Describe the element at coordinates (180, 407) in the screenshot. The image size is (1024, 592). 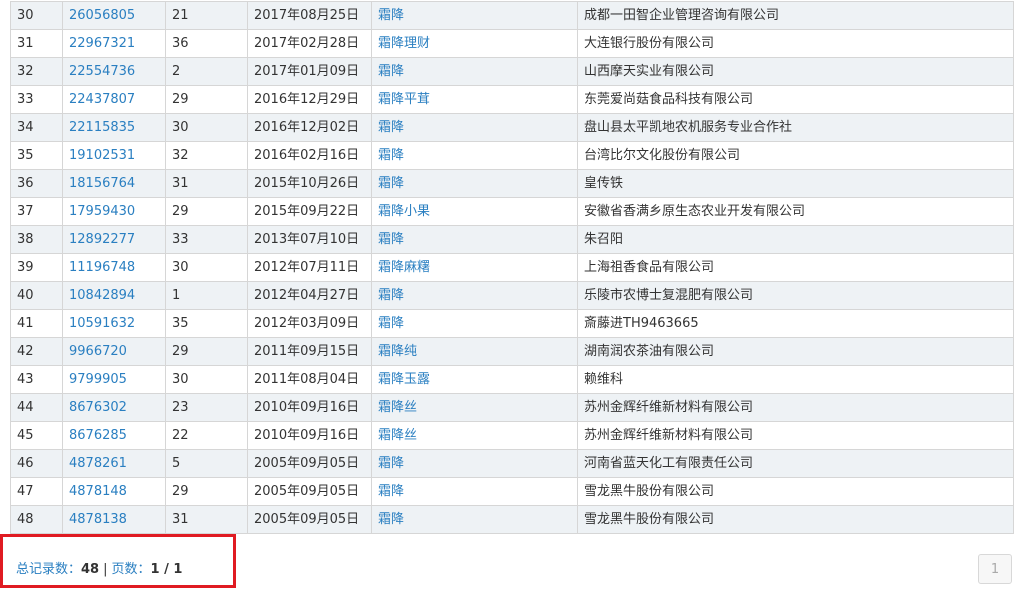
I see `class-number: 23` at that location.